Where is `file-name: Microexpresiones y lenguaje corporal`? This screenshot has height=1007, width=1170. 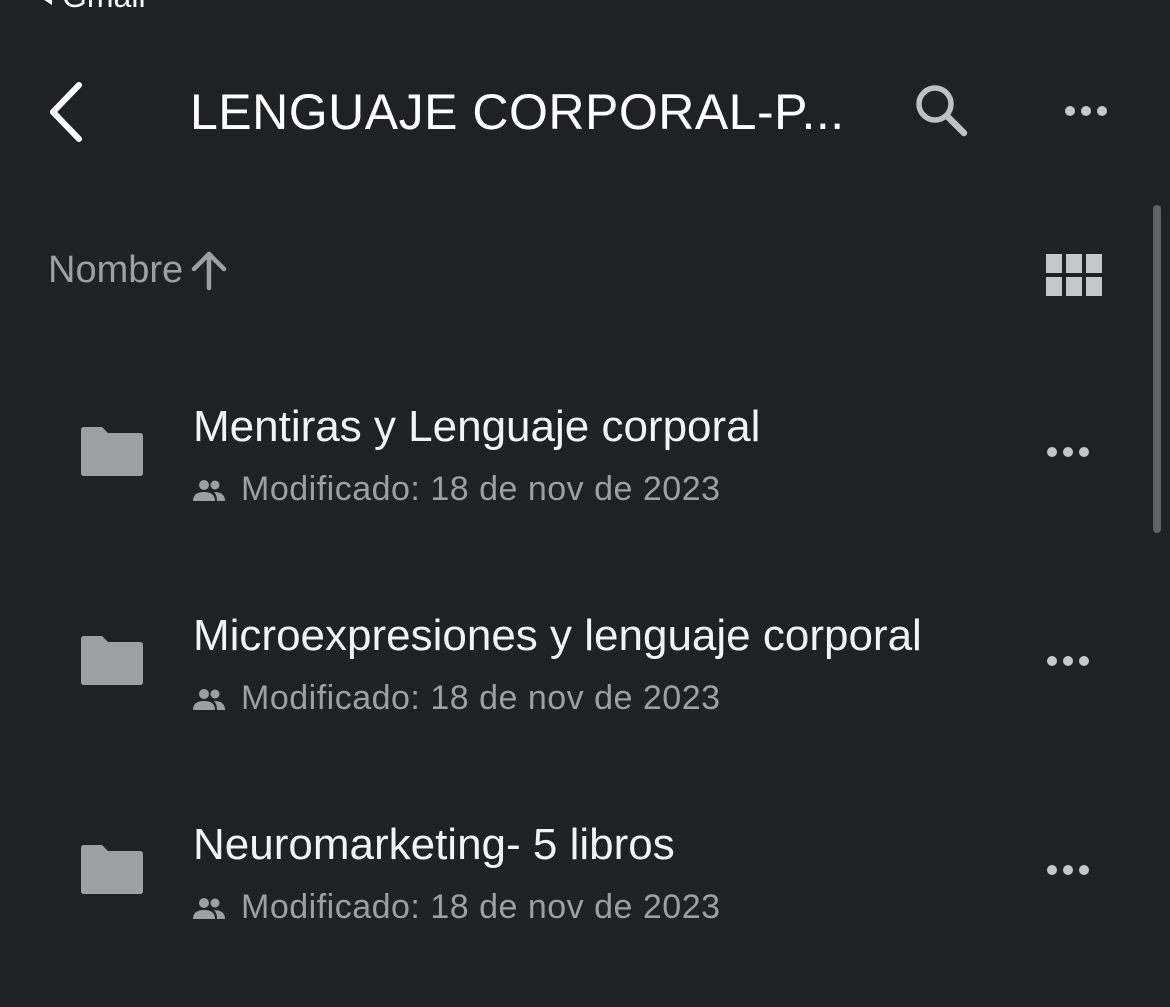 file-name: Microexpresiones y lenguaje corporal is located at coordinates (557, 635).